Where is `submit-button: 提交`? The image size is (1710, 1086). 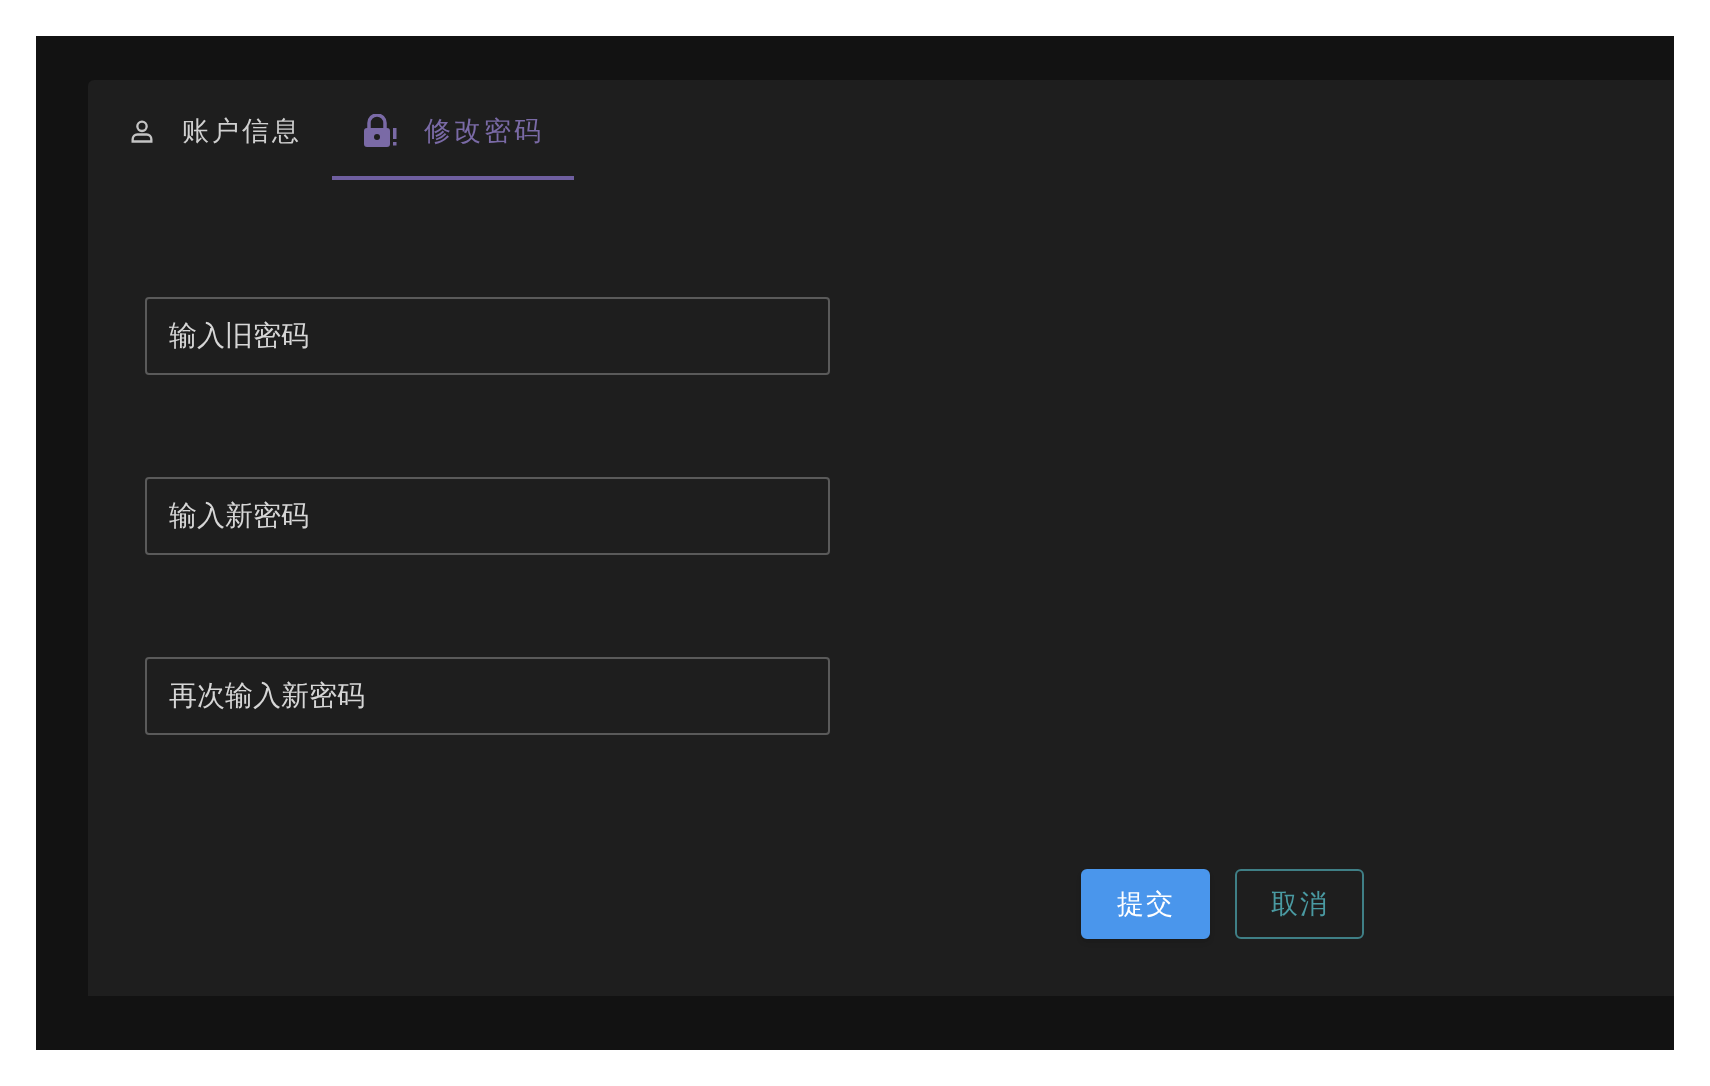
submit-button: 提交 is located at coordinates (1145, 904).